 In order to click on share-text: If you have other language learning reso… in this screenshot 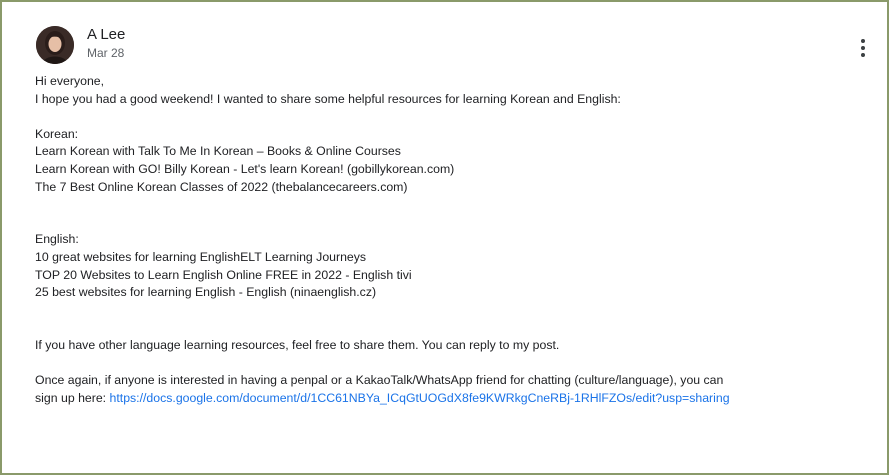, I will do `click(297, 344)`.